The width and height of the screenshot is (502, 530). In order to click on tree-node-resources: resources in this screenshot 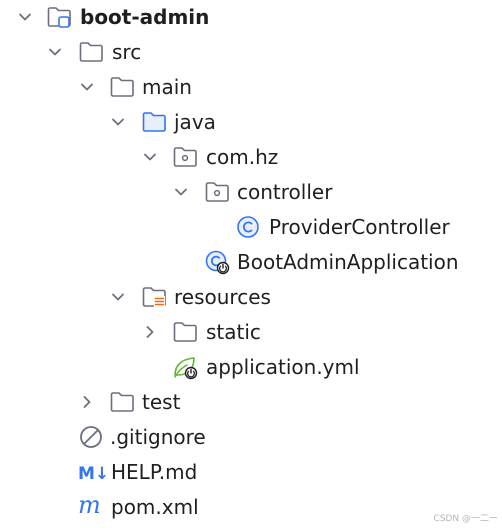, I will do `click(251, 297)`.